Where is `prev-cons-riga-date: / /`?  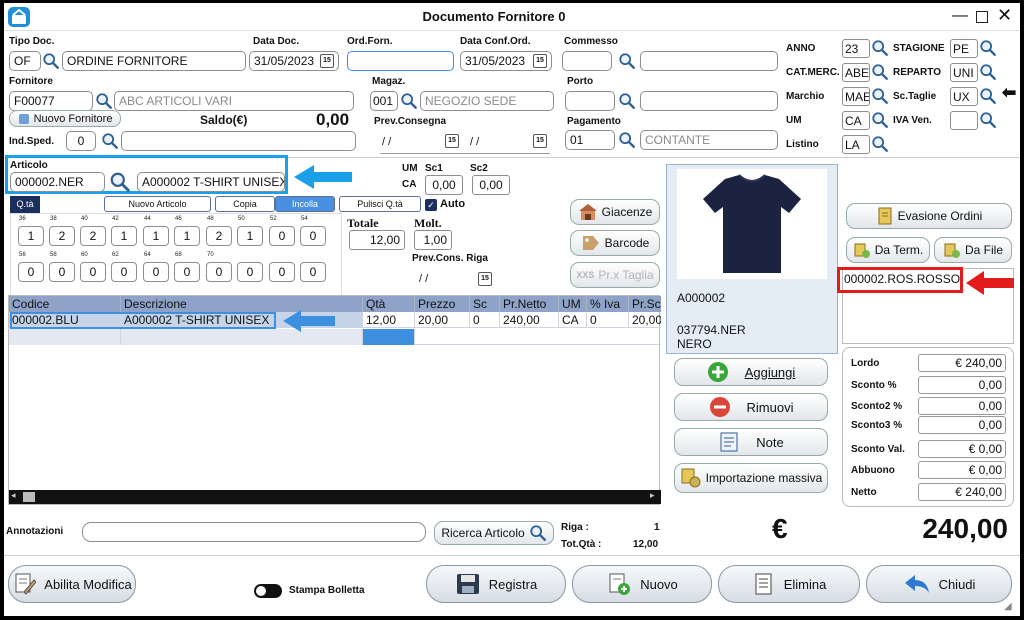
prev-cons-riga-date: / / is located at coordinates (423, 279).